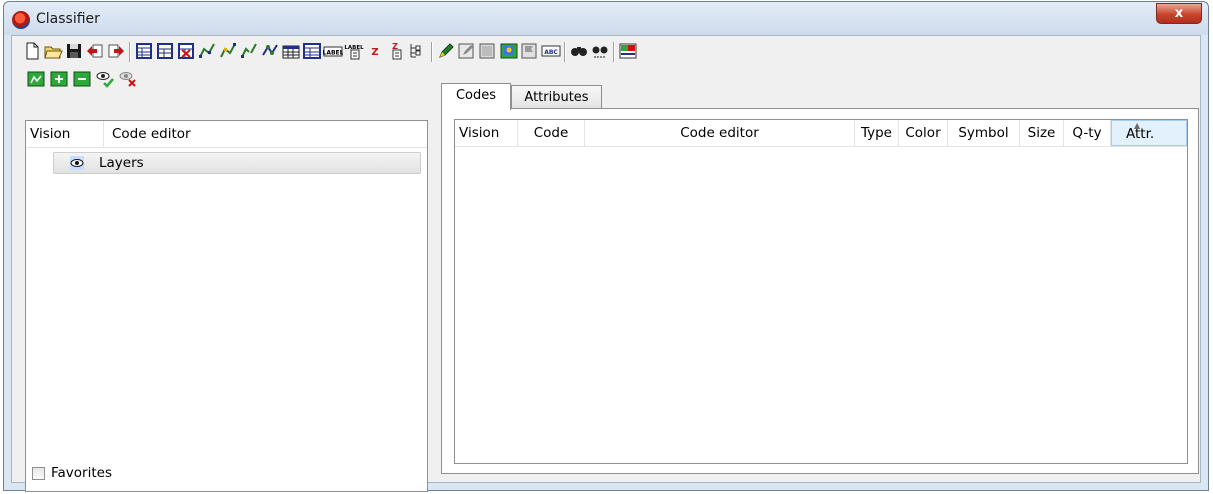  I want to click on pencil-icon, so click(446, 51).